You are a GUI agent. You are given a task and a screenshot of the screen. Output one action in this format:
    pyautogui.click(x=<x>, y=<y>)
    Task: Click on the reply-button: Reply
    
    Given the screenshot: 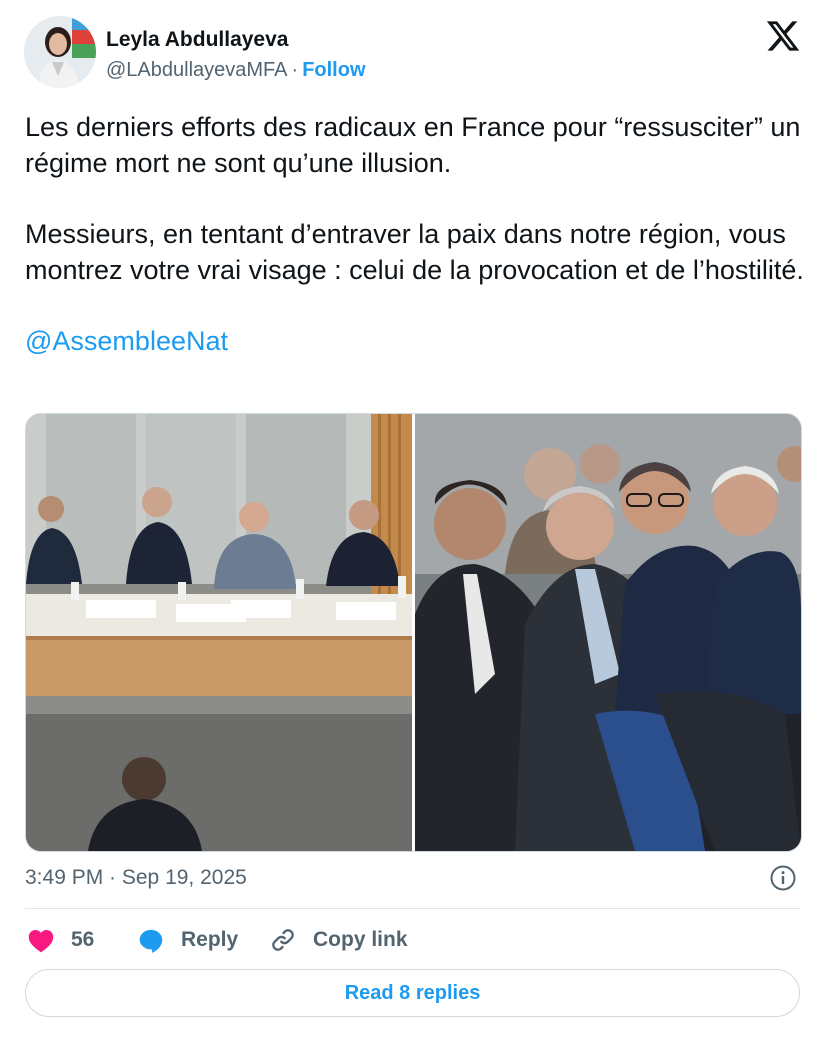 What is the action you would take?
    pyautogui.click(x=187, y=940)
    